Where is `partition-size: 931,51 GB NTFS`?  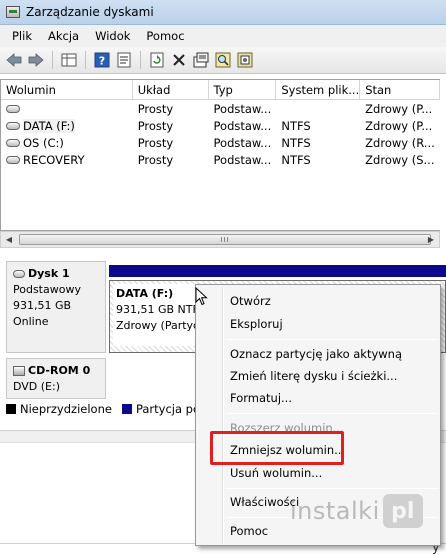 partition-size: 931,51 GB NTFS is located at coordinates (155, 309).